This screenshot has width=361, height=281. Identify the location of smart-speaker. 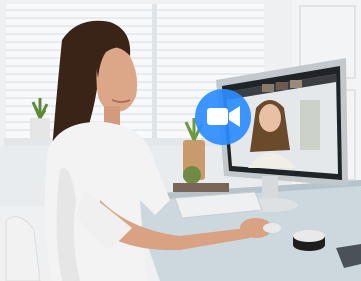
(309, 240).